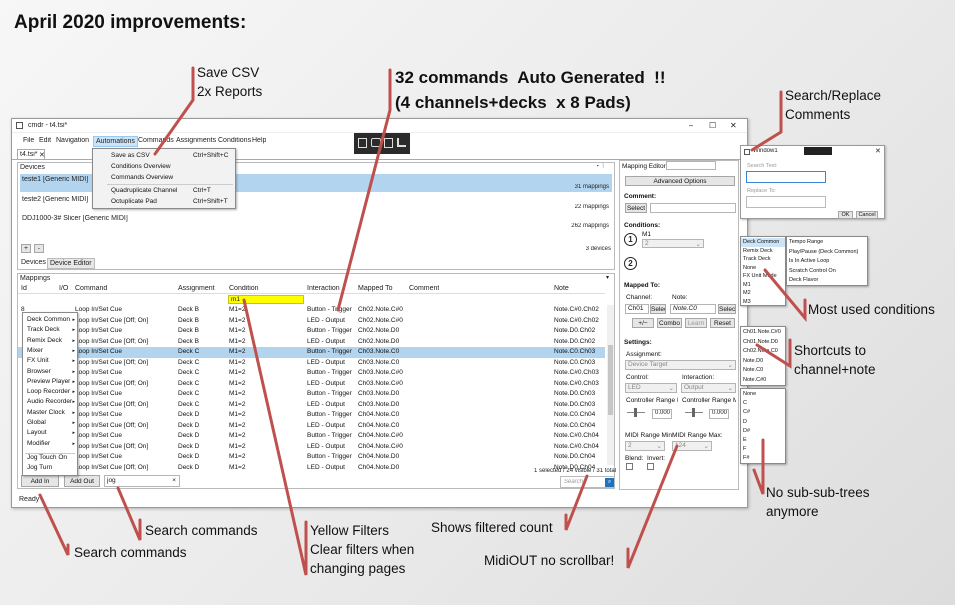 The width and height of the screenshot is (955, 605). What do you see at coordinates (549, 560) in the screenshot?
I see `callout-midiout: MidiOUT no scrollbar!` at bounding box center [549, 560].